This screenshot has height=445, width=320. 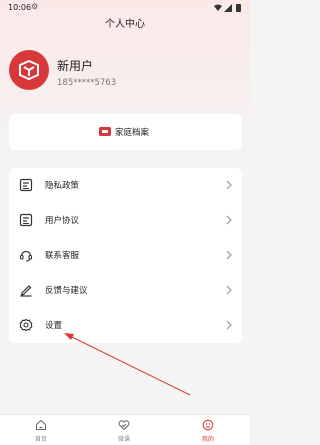 I want to click on menu-item-settings: 设置, so click(x=125, y=325).